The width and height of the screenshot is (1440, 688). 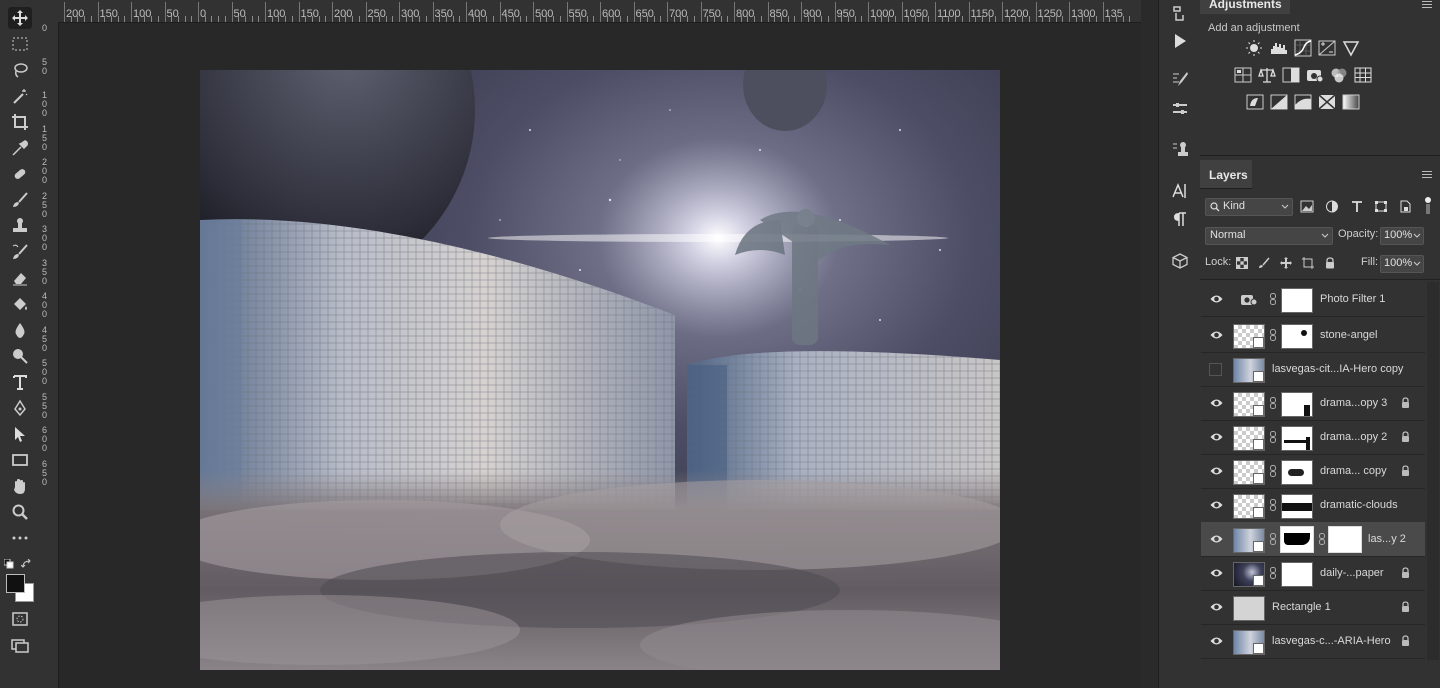 What do you see at coordinates (8, 562) in the screenshot?
I see `default-colors-icon` at bounding box center [8, 562].